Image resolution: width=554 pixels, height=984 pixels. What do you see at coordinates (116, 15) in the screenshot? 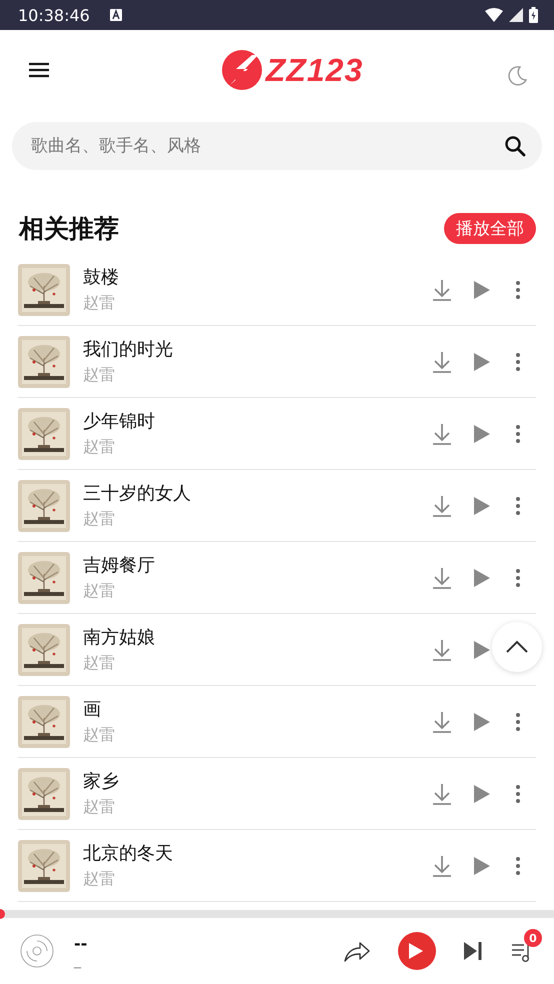
I see `keyboard-icon` at bounding box center [116, 15].